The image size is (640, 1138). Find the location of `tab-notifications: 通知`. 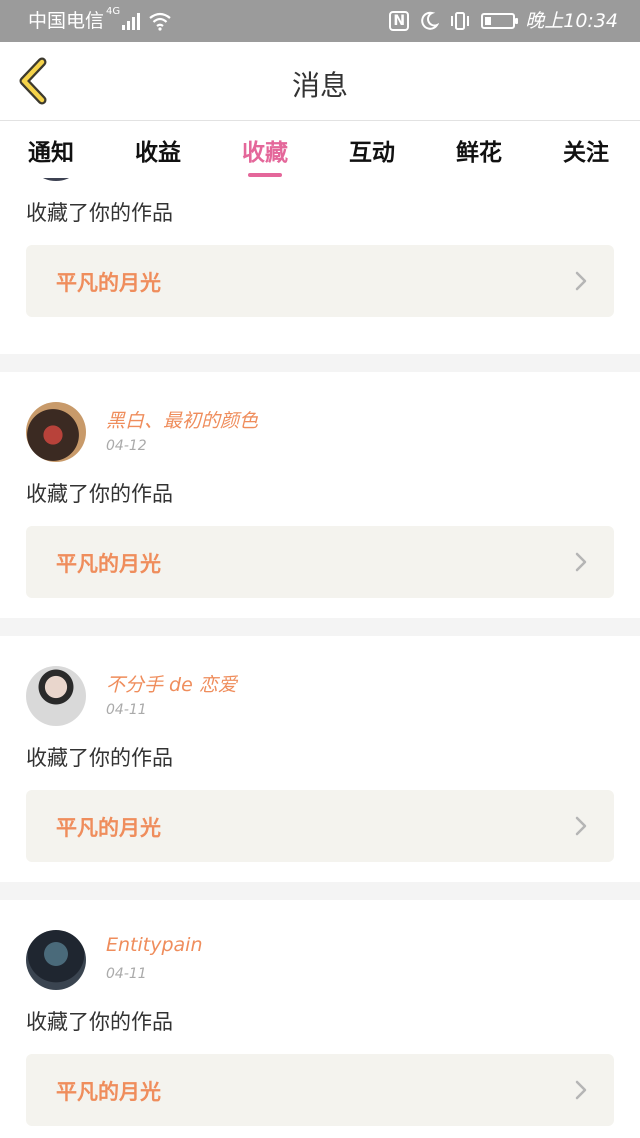

tab-notifications: 通知 is located at coordinates (51, 150).